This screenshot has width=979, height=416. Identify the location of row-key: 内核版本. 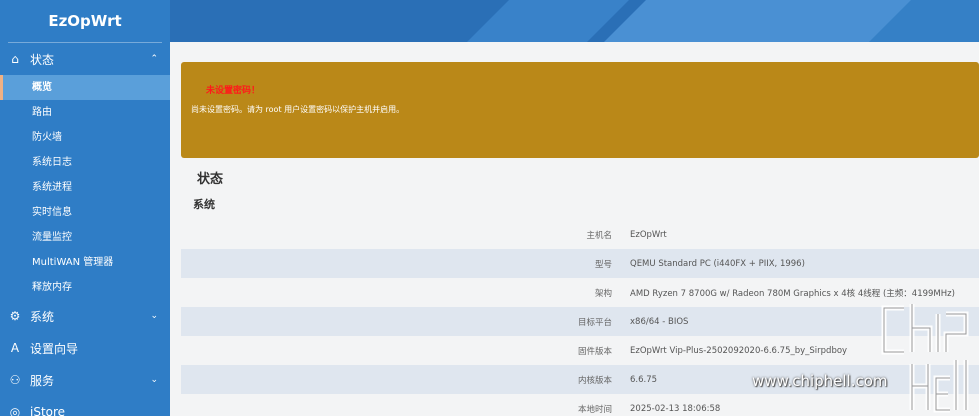
(594, 380).